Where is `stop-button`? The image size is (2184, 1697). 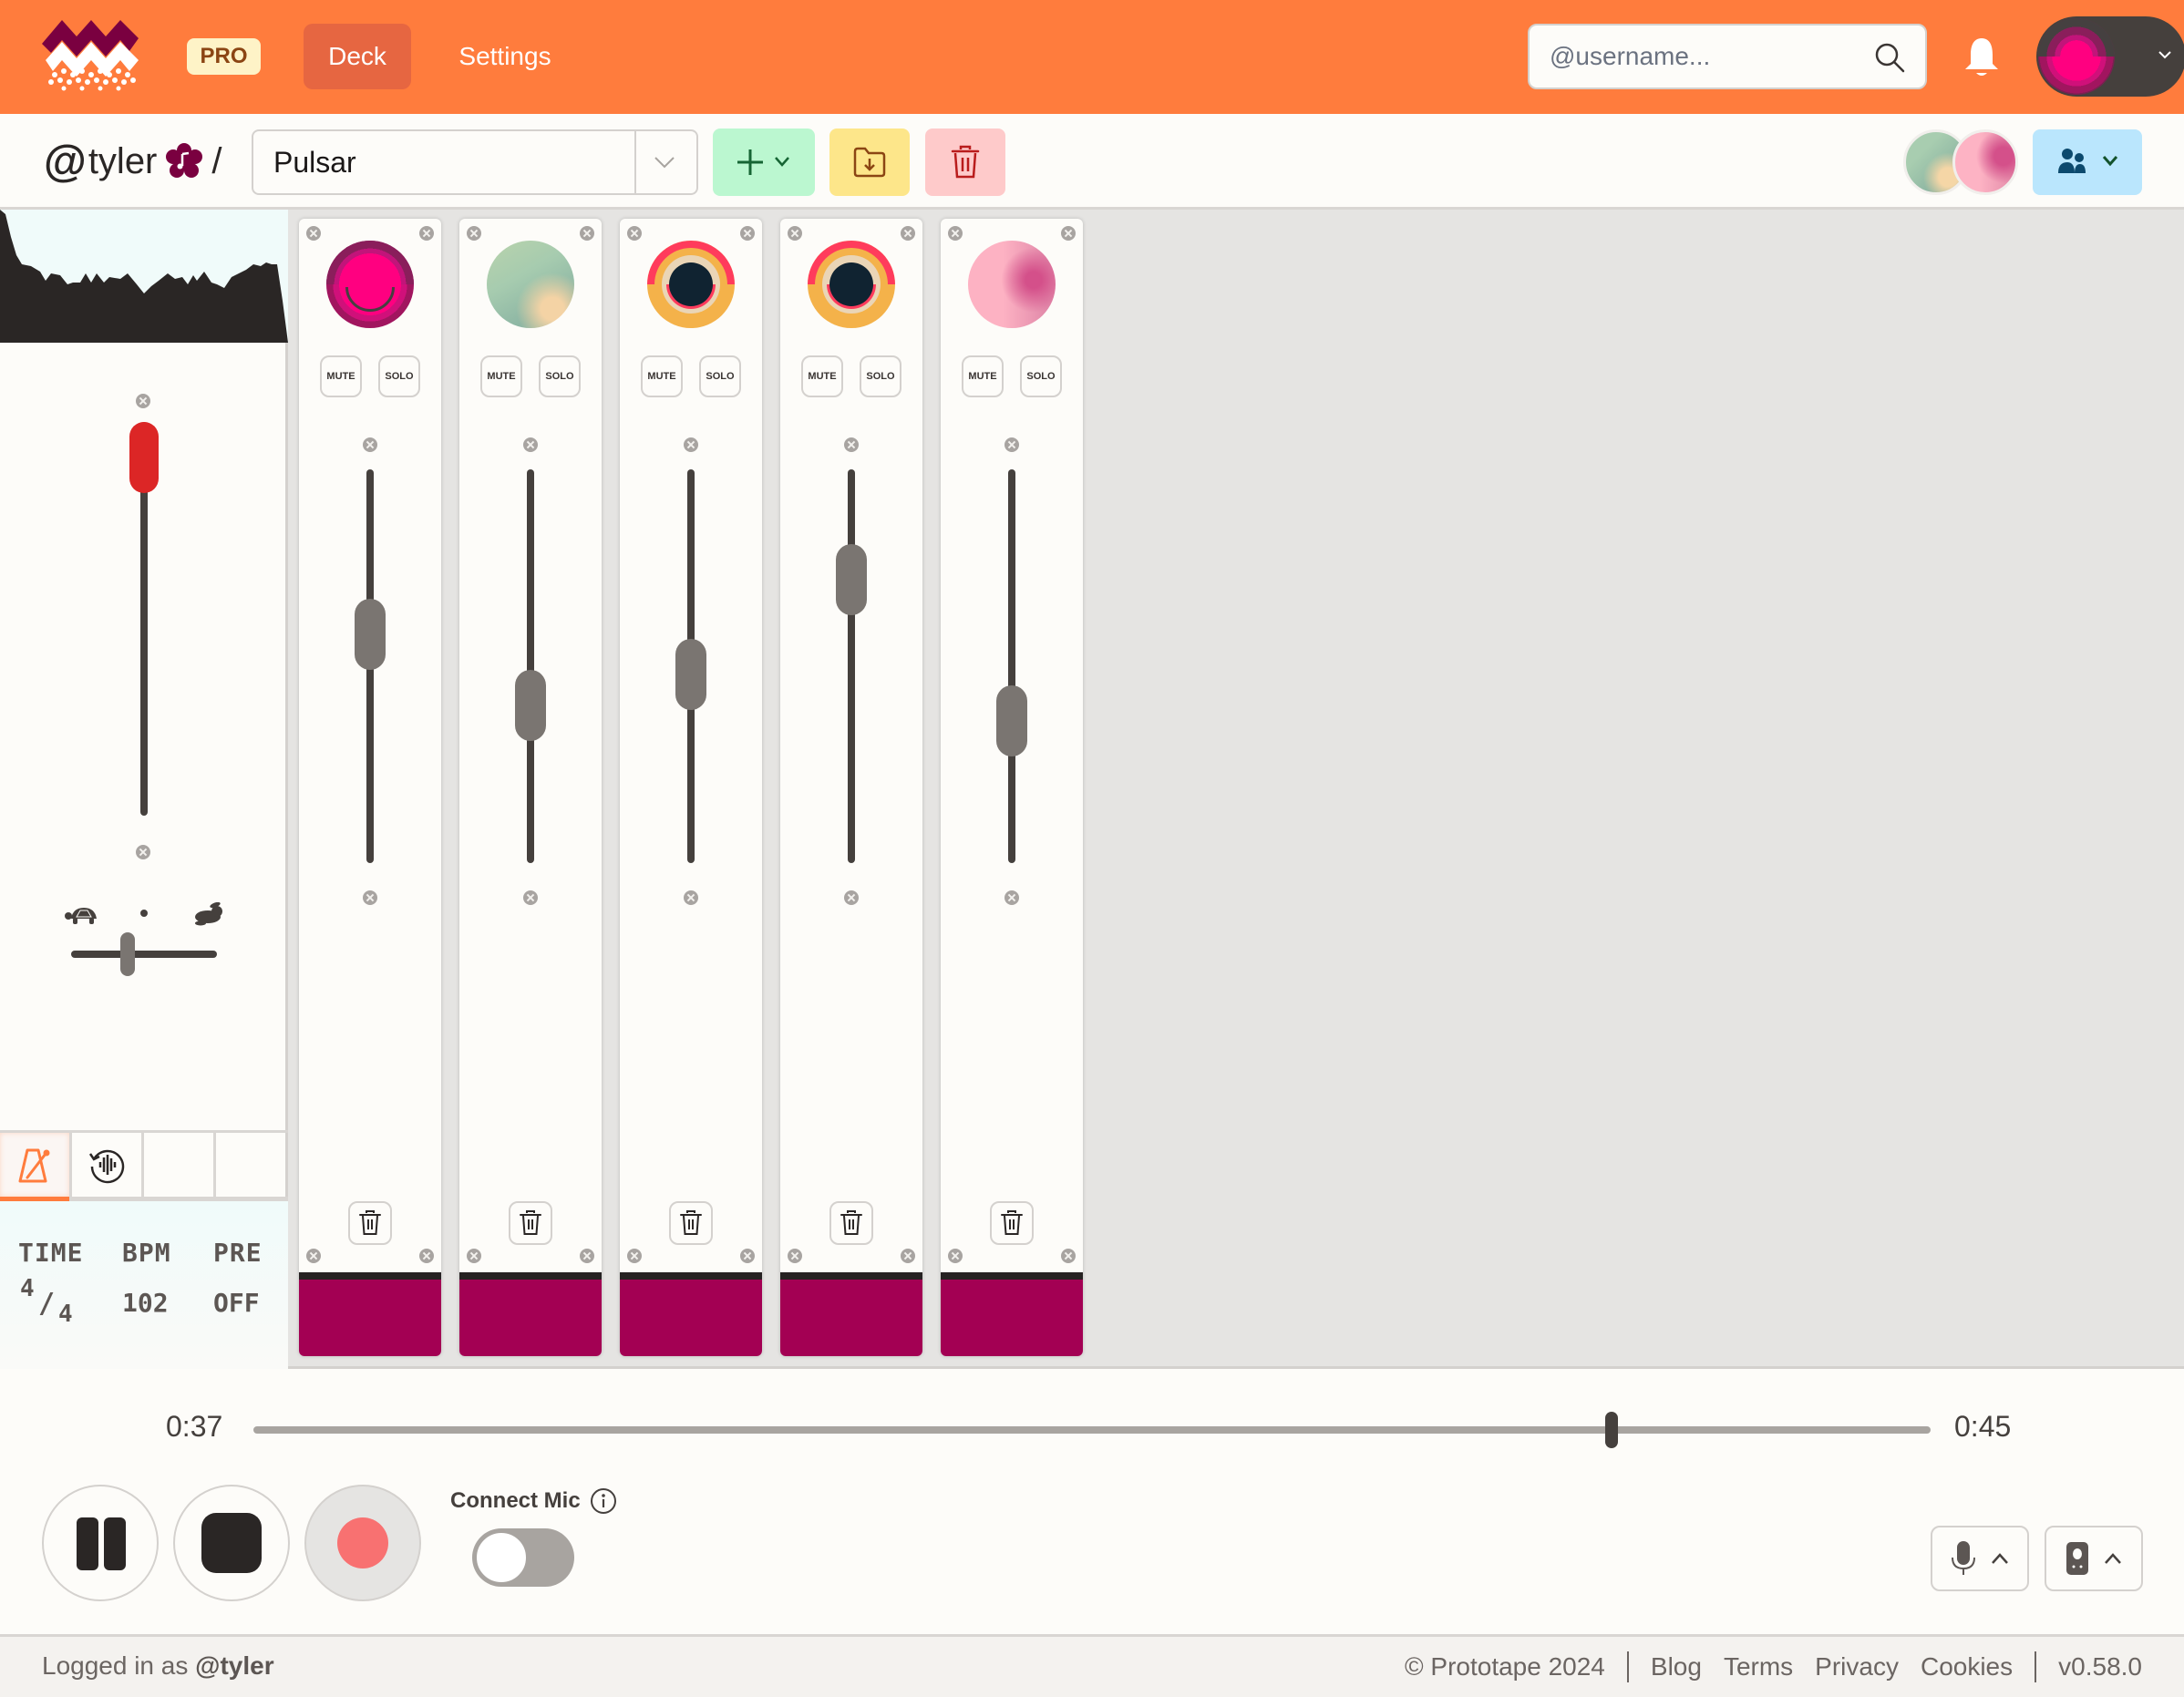
stop-button is located at coordinates (232, 1543).